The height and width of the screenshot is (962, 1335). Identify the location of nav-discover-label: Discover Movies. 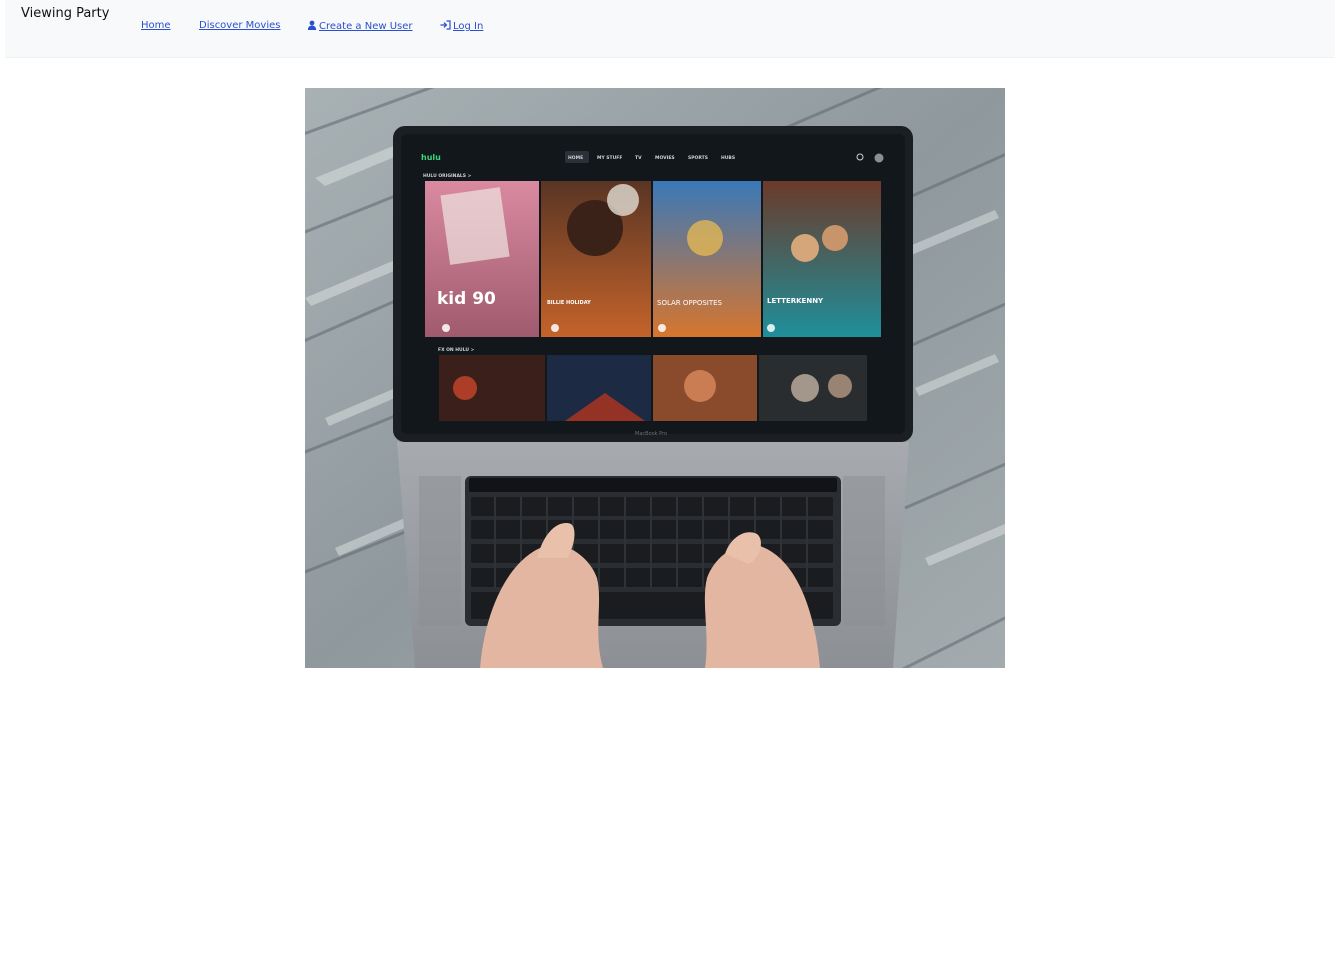
(240, 25).